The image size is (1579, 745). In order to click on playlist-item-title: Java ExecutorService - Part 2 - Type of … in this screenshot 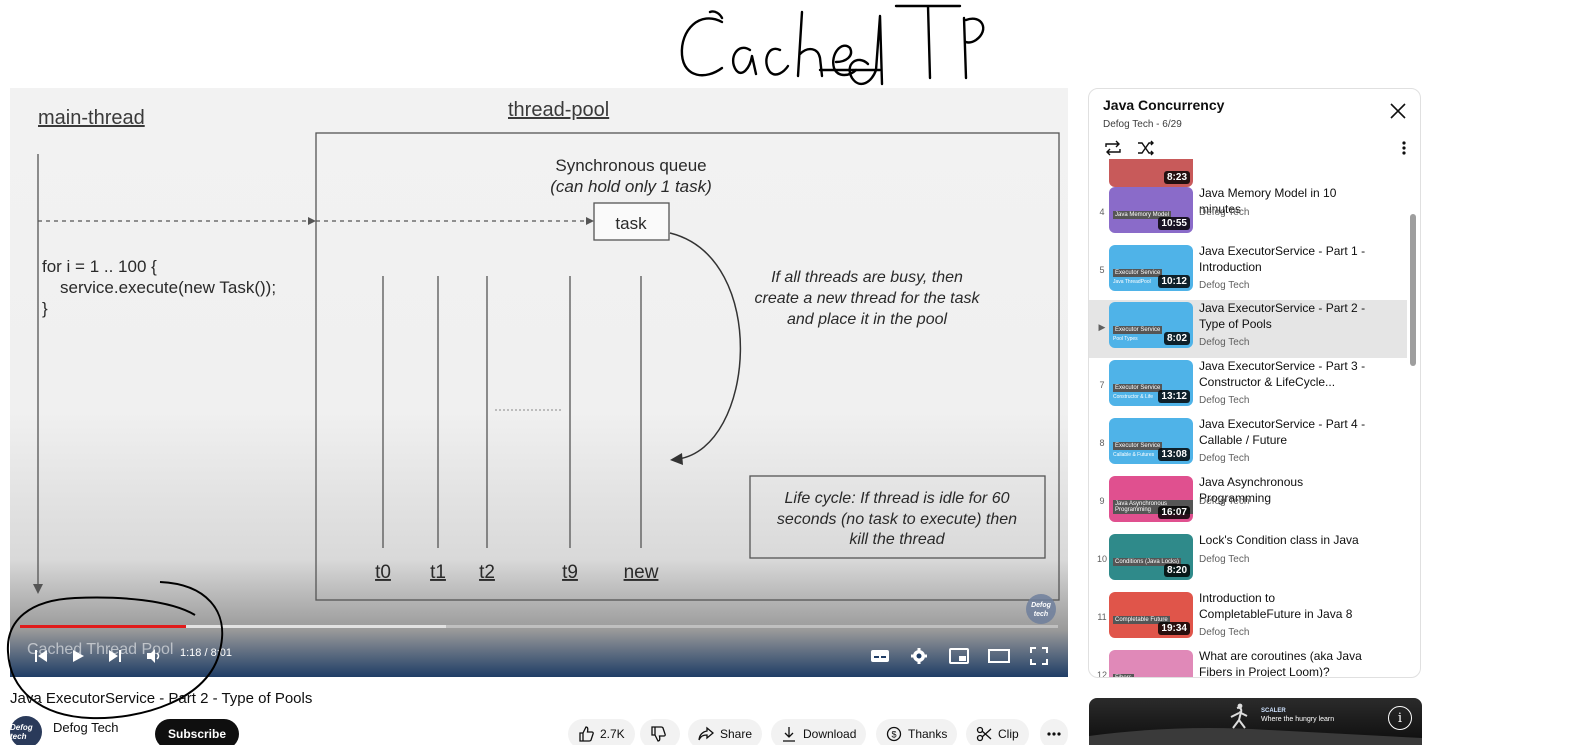, I will do `click(1282, 316)`.